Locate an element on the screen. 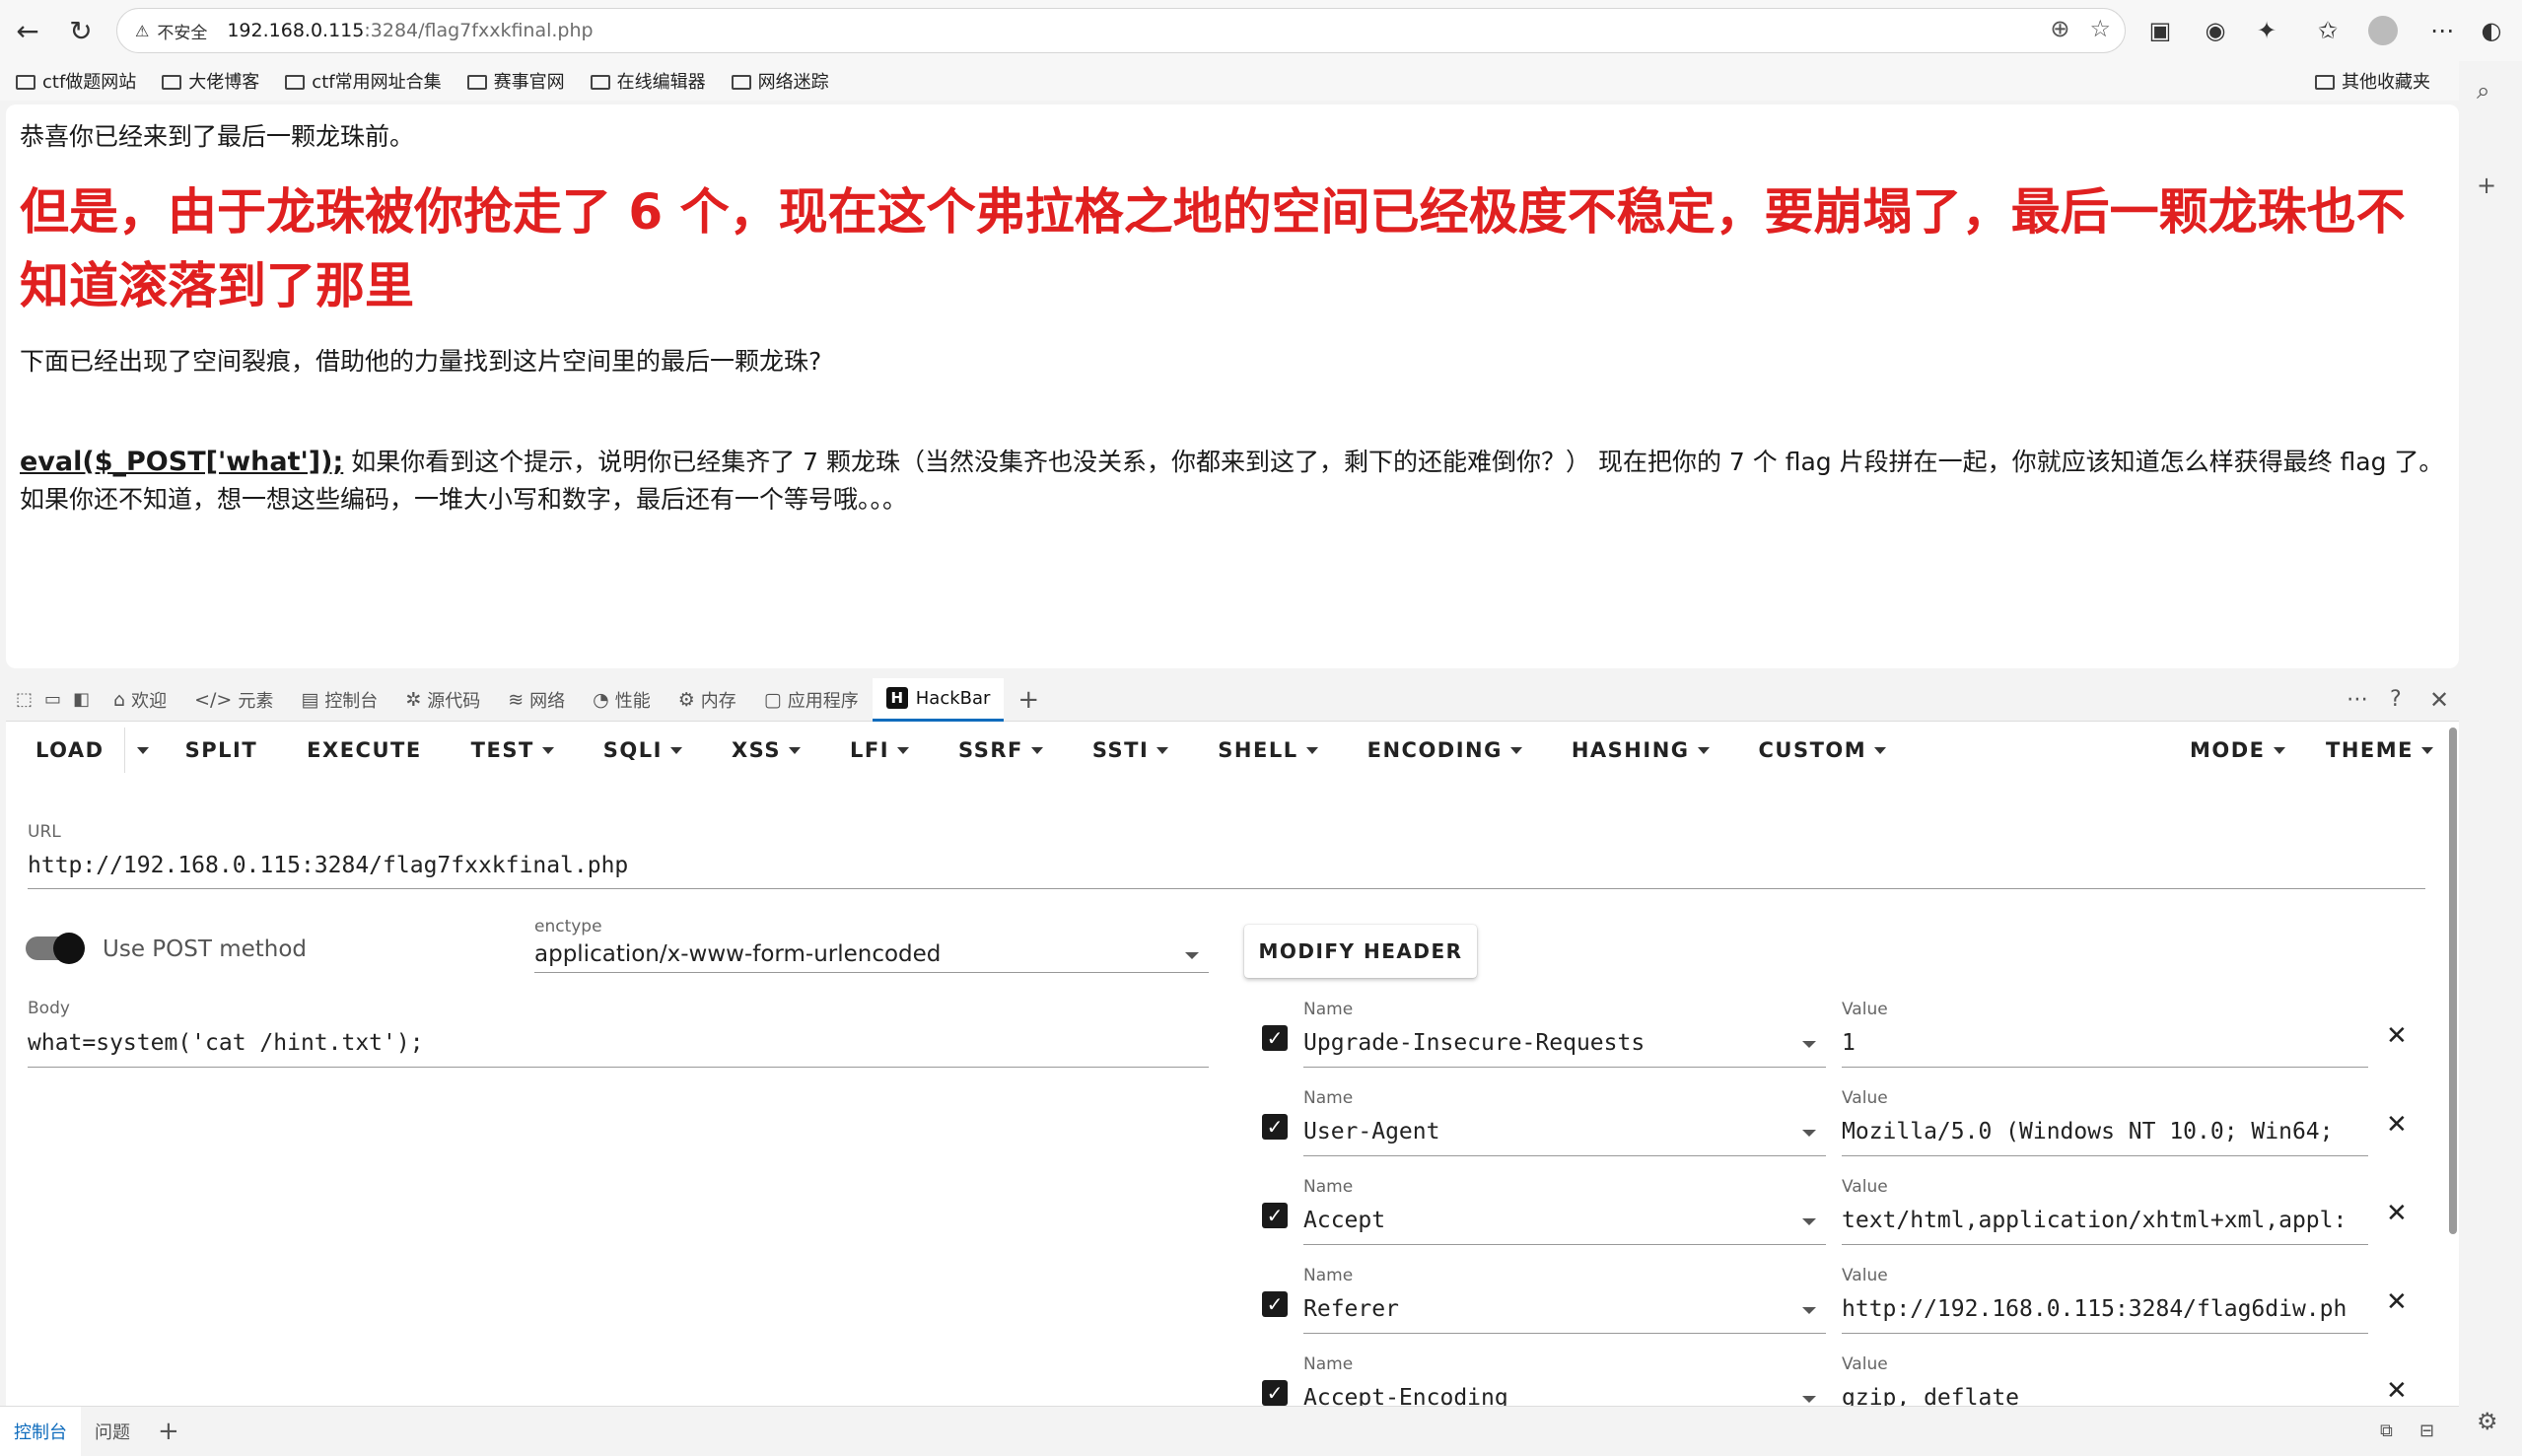  hackbar-scrollbar is located at coordinates (2453, 981).